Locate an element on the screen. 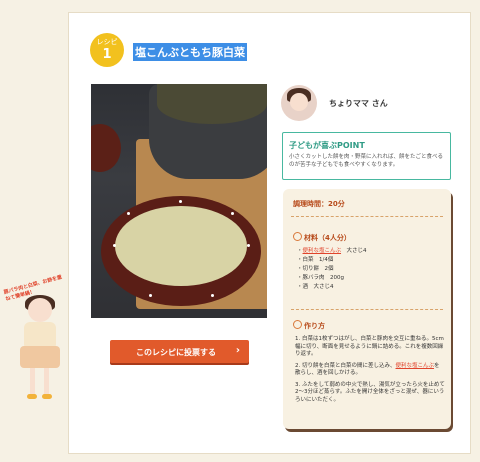  author-name: ちょりママ さん is located at coordinates (358, 103).